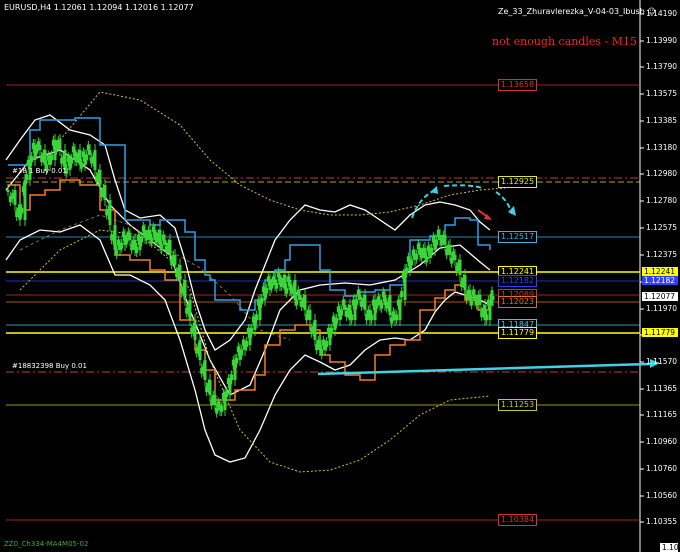  What do you see at coordinates (662, 521) in the screenshot?
I see `price-tick: 1.10355` at bounding box center [662, 521].